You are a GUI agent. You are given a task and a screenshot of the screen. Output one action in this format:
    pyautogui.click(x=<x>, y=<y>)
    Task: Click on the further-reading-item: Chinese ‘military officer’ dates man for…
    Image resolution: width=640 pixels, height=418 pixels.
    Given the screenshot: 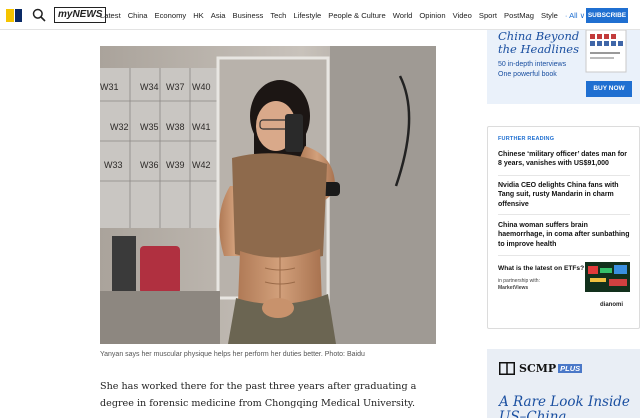 What is the action you would take?
    pyautogui.click(x=564, y=159)
    